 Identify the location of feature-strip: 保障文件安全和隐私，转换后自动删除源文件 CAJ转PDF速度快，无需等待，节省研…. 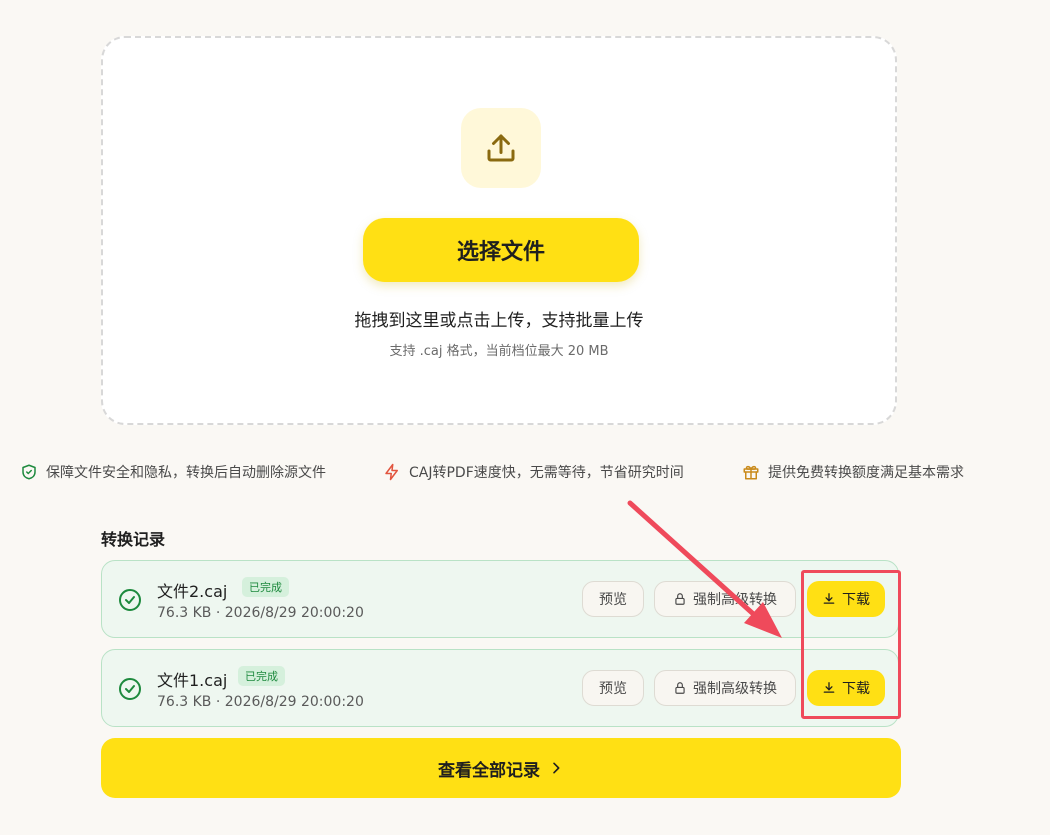
(525, 474).